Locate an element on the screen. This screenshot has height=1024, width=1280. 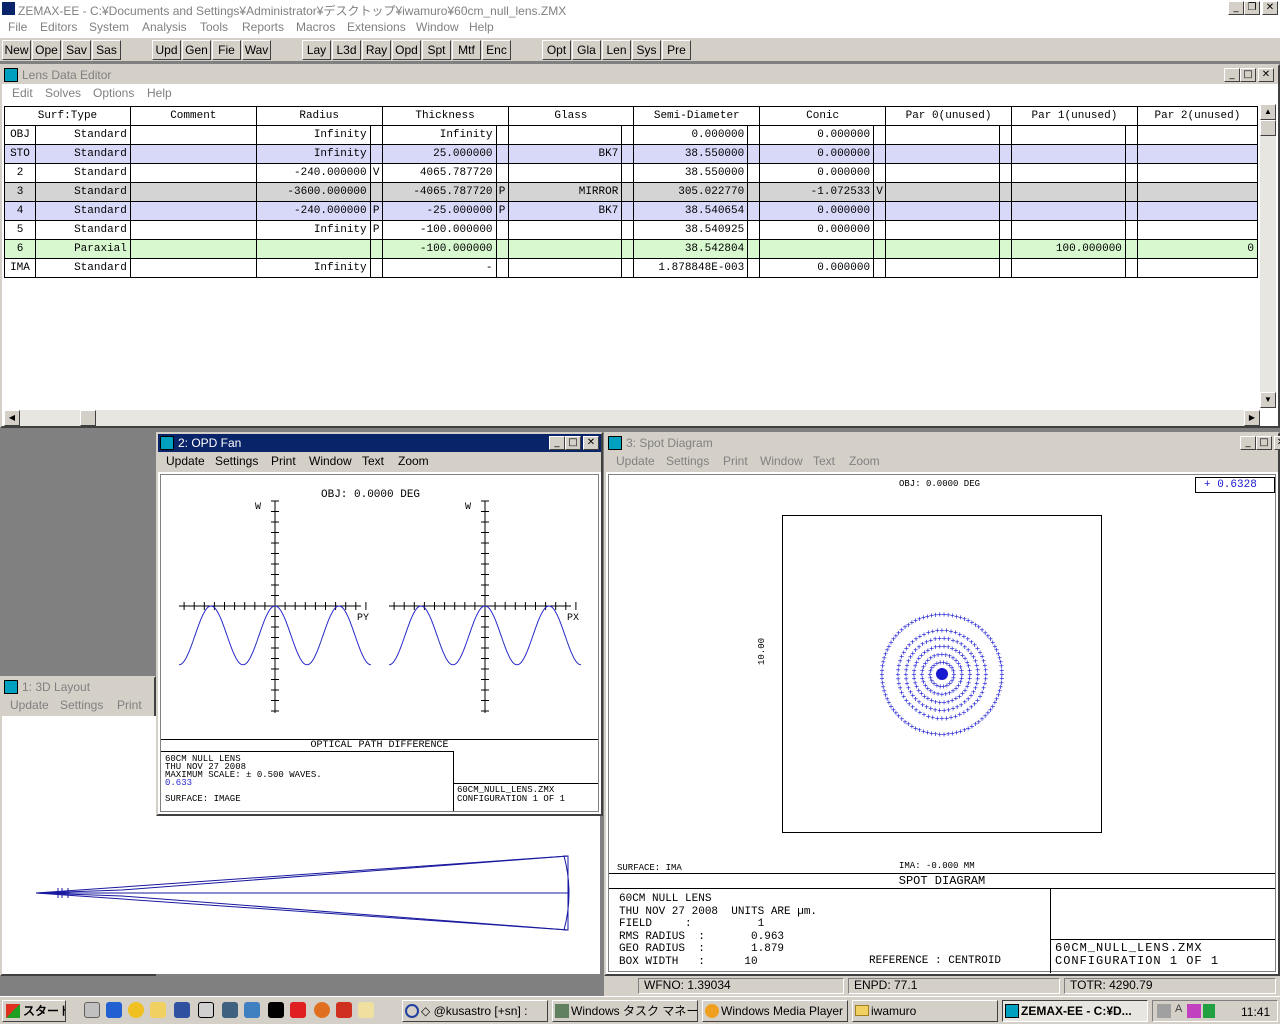
type-cell: Paraxial is located at coordinates (82, 249).